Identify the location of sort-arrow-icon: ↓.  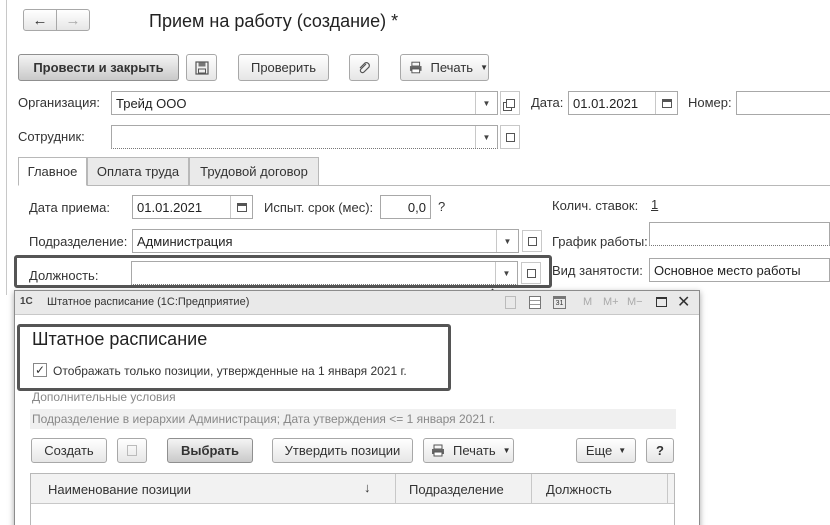
(367, 487).